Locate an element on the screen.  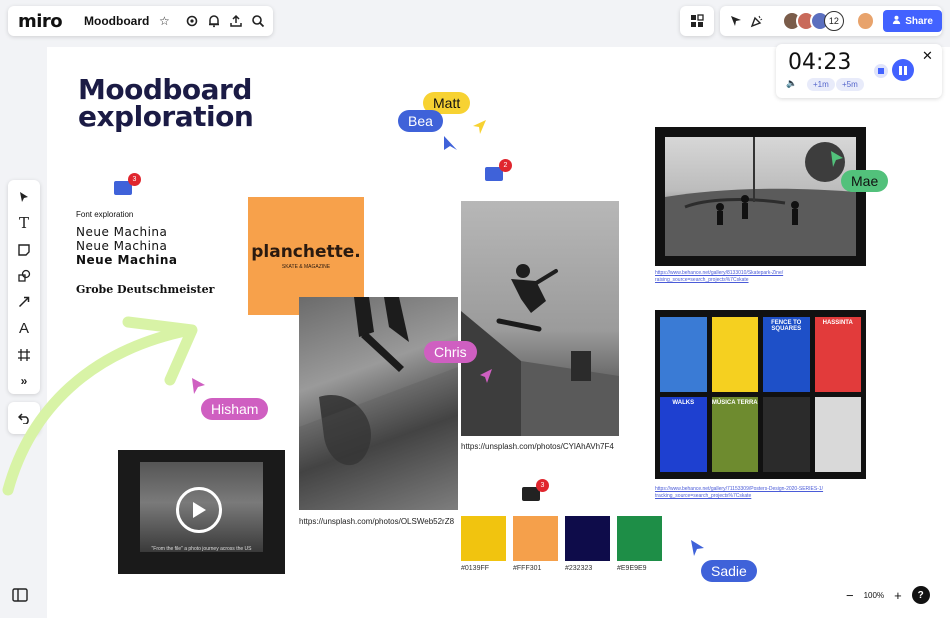
settings-icon is located at coordinates (192, 21).